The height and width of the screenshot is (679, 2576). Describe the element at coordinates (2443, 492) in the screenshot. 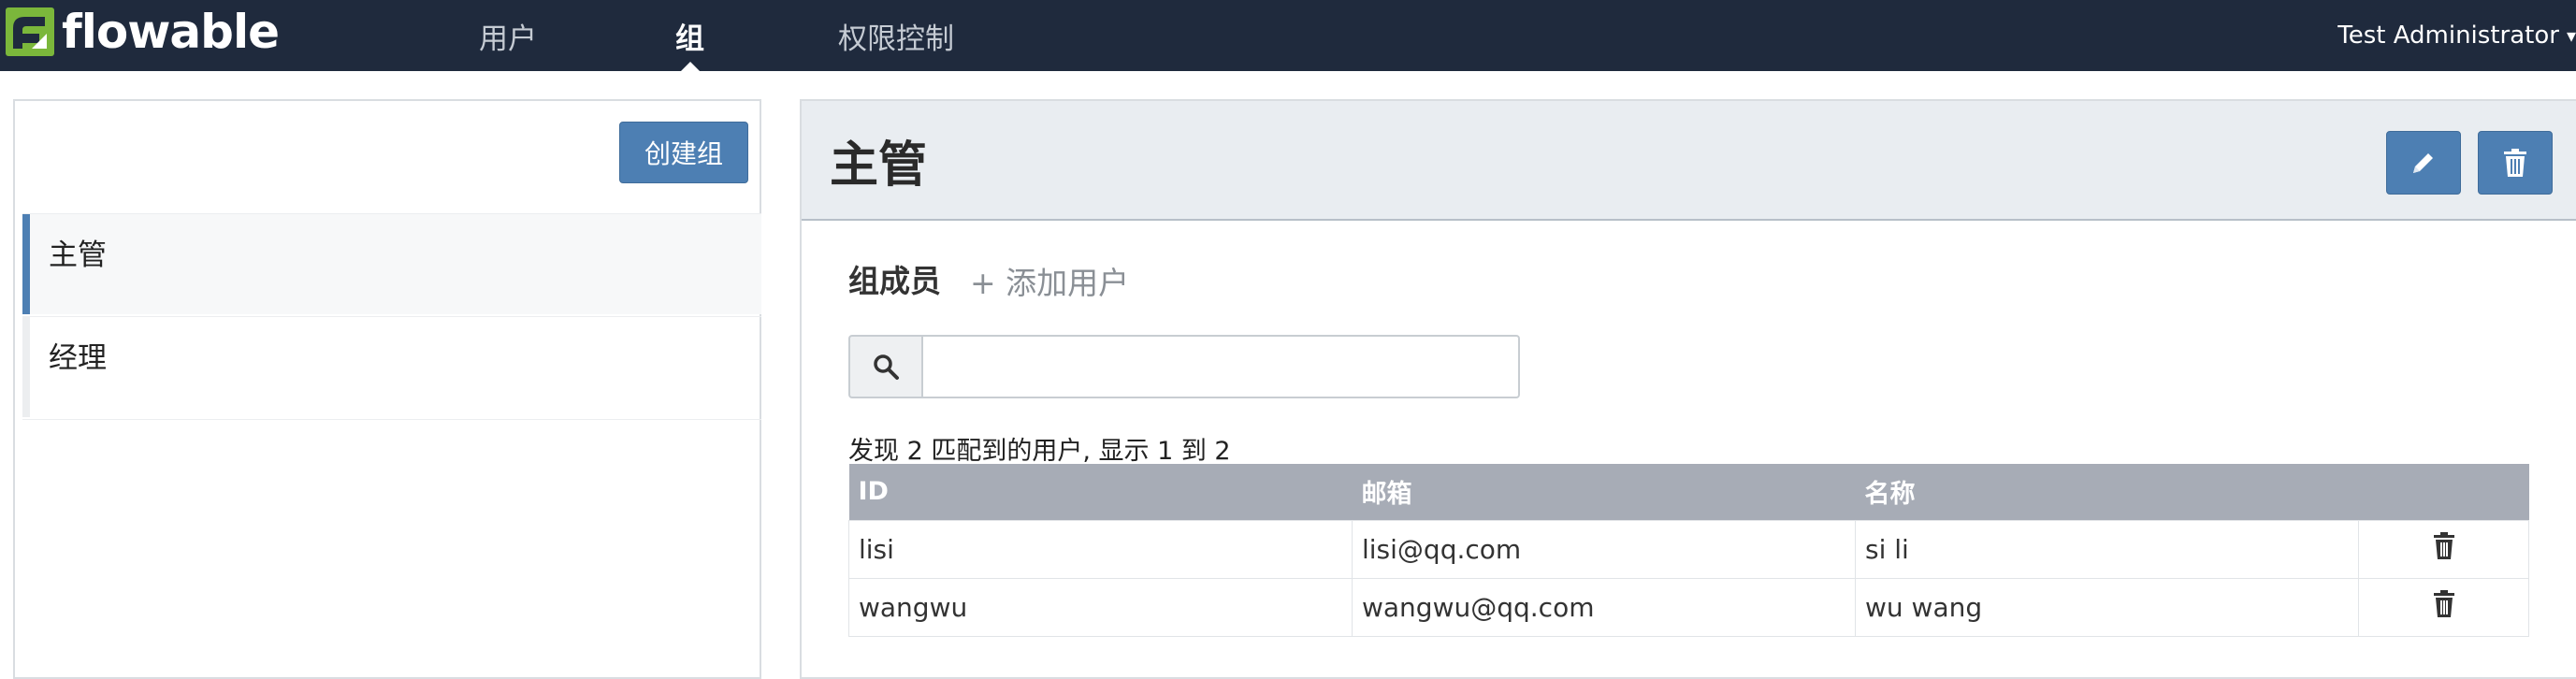

I see `column-header-actions` at that location.